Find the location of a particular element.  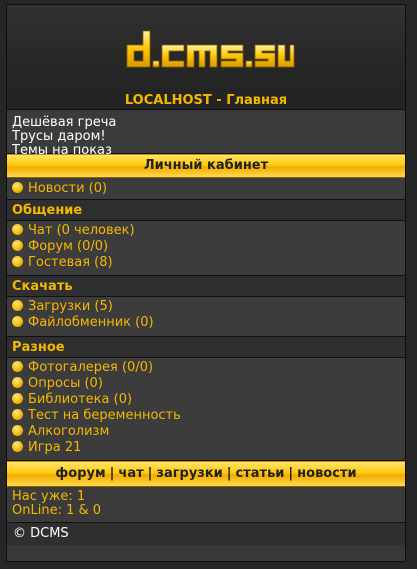

site-stats: Нас уже: 1 OnLine: 1 & 0 is located at coordinates (206, 505).